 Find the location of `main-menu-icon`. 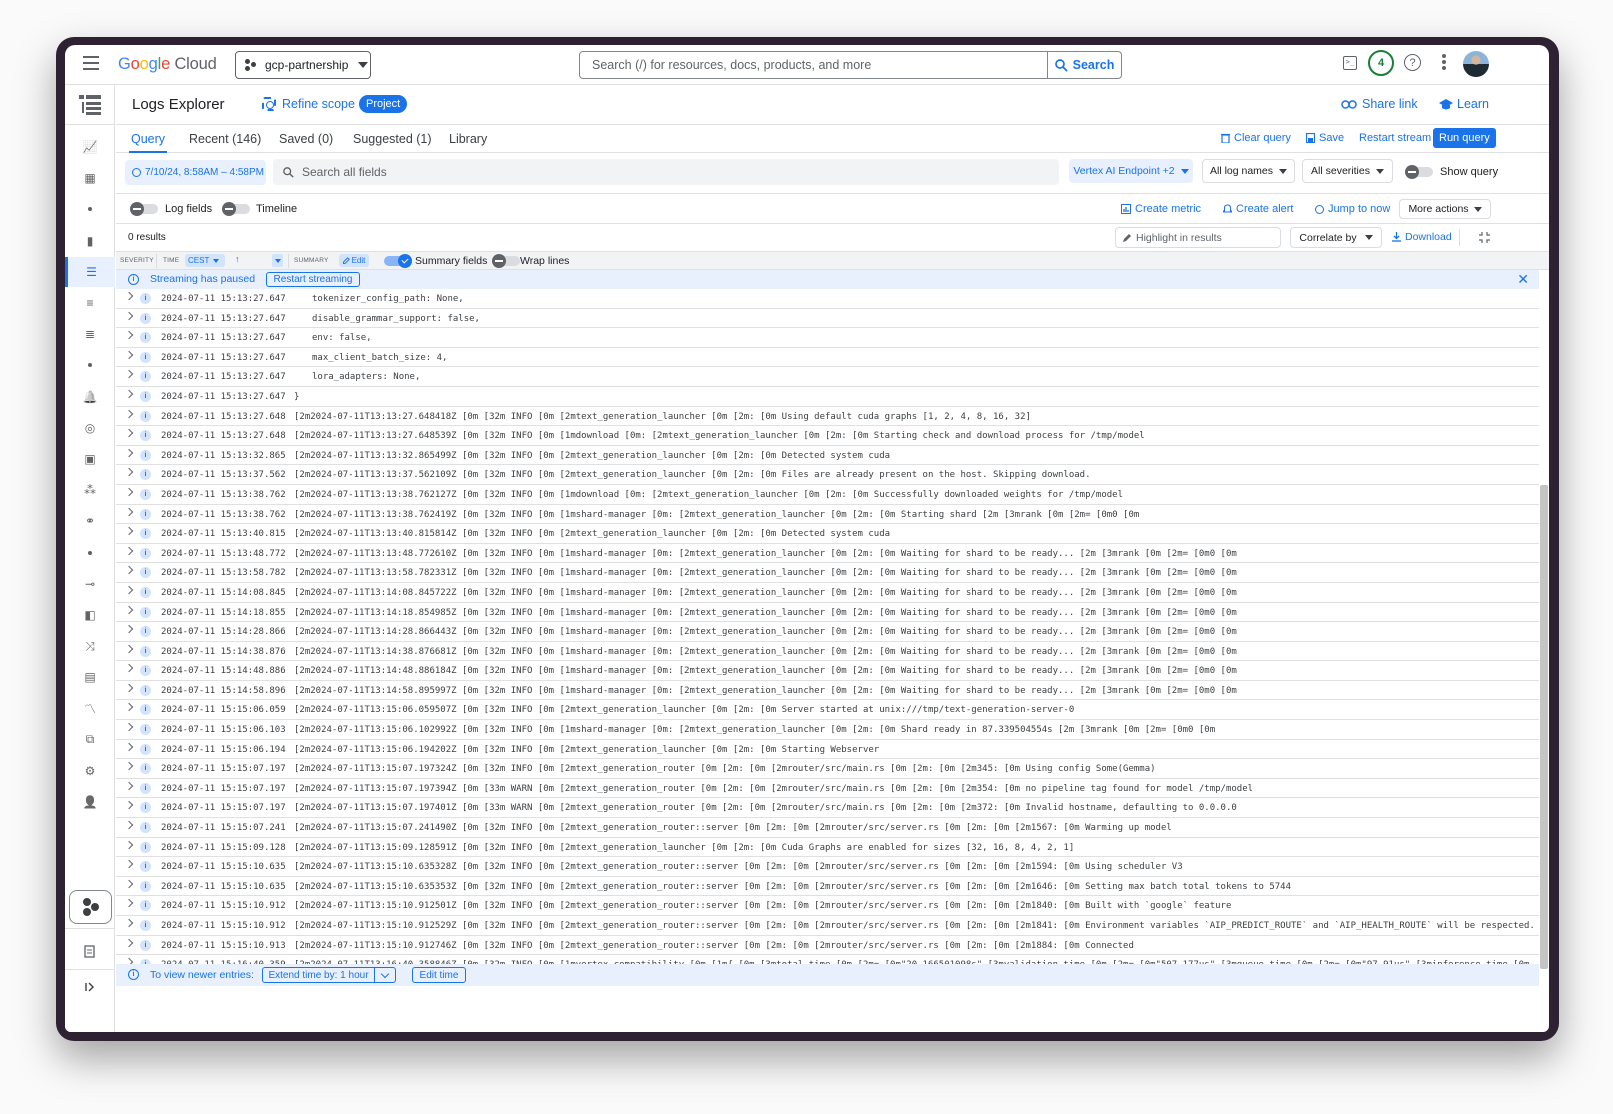

main-menu-icon is located at coordinates (91, 63).